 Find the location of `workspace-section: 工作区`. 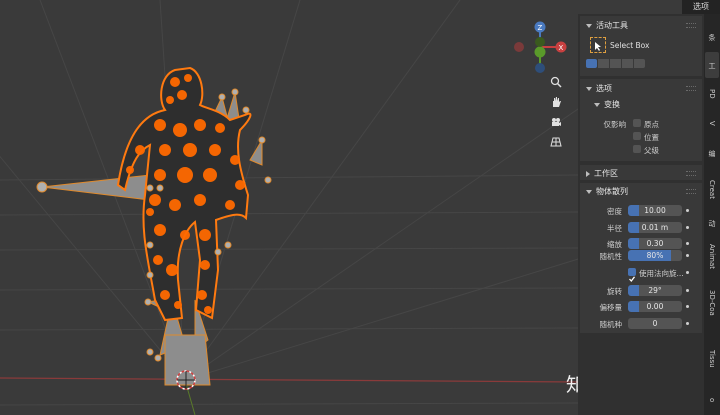

workspace-section: 工作区 is located at coordinates (641, 172).